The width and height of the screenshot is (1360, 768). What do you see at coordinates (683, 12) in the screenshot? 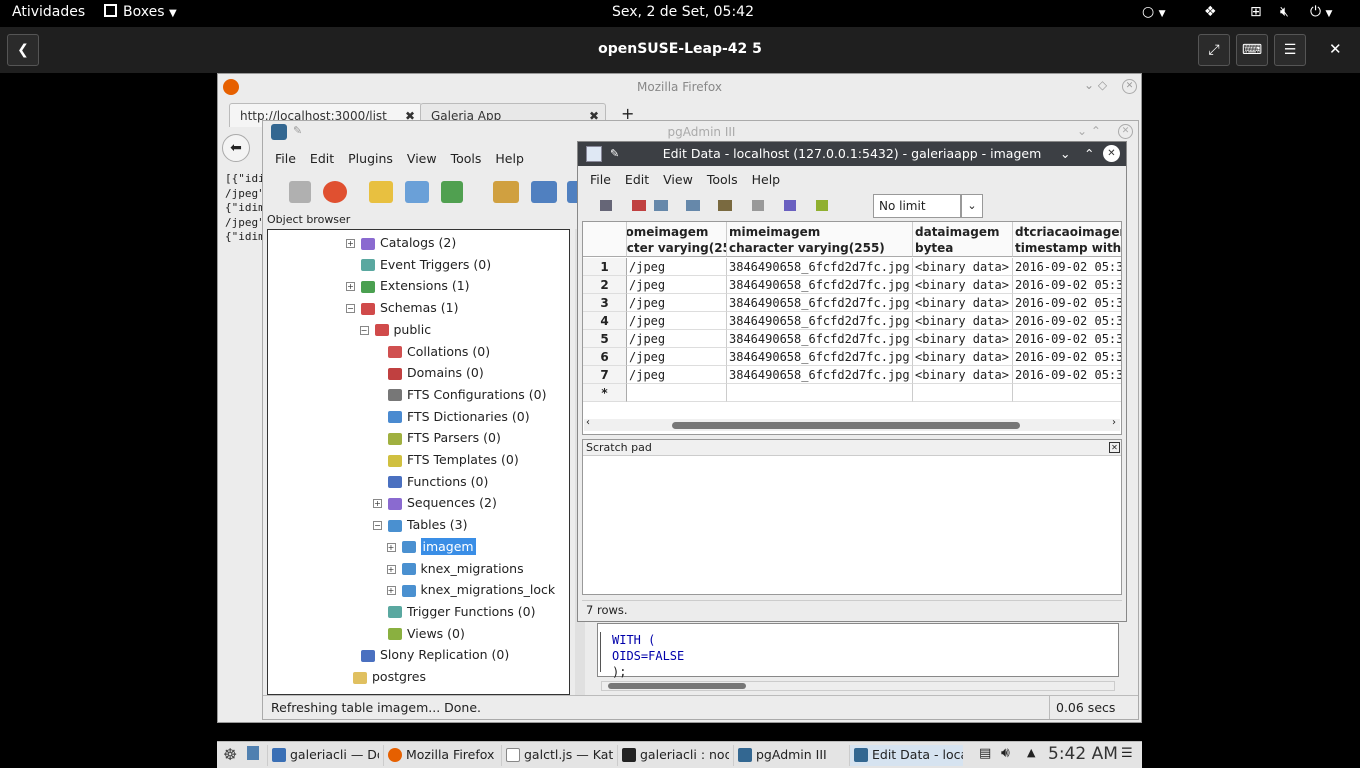
I see `clock: Sex, 2 de Set, 05:42` at bounding box center [683, 12].